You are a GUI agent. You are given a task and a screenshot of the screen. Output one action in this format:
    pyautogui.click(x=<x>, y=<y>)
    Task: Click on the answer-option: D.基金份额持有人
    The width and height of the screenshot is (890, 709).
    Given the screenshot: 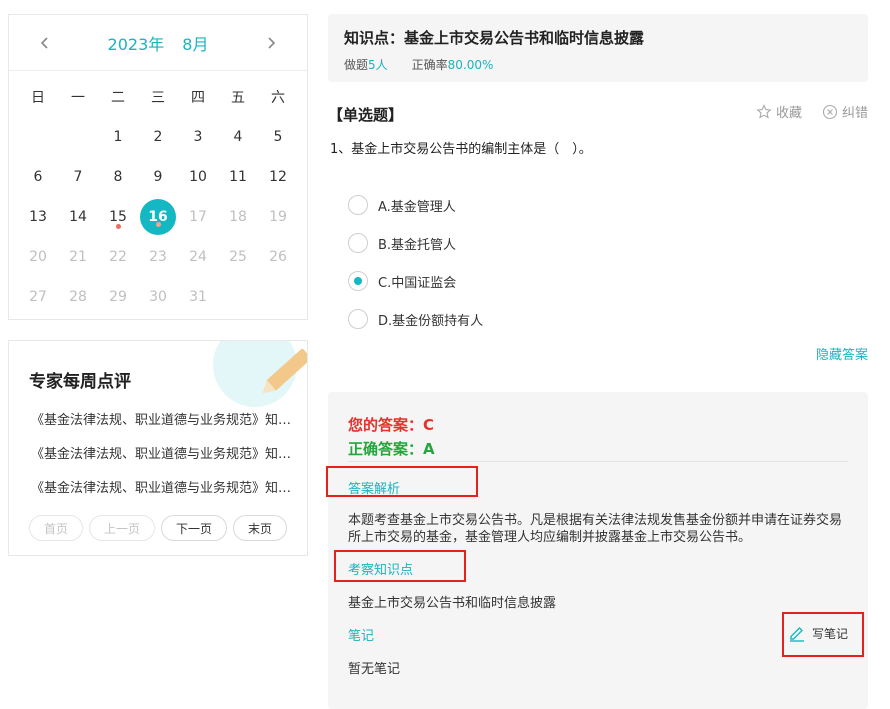 What is the action you would take?
    pyautogui.click(x=415, y=319)
    